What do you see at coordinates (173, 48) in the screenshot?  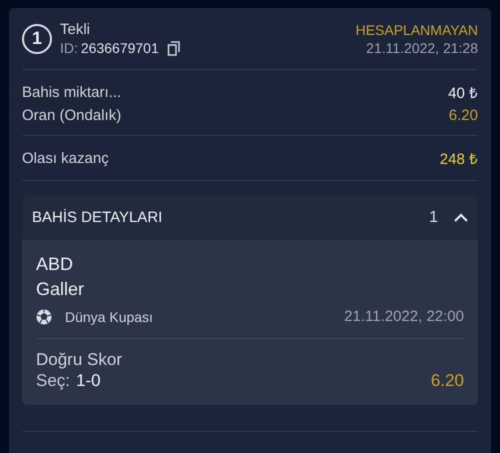 I see `copy-icon` at bounding box center [173, 48].